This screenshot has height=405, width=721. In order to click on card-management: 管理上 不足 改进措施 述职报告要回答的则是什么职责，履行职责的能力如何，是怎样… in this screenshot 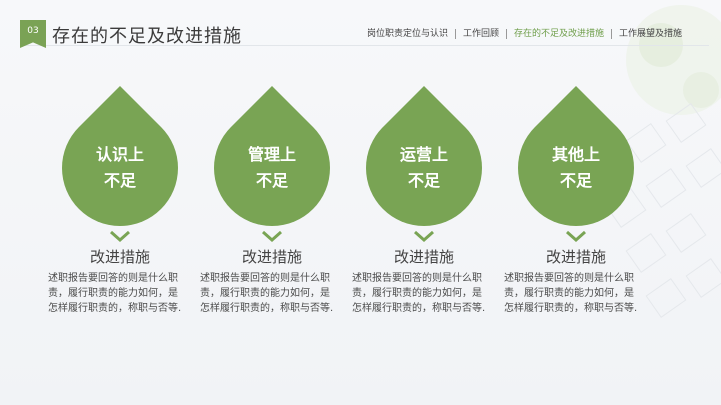, I will do `click(272, 212)`.